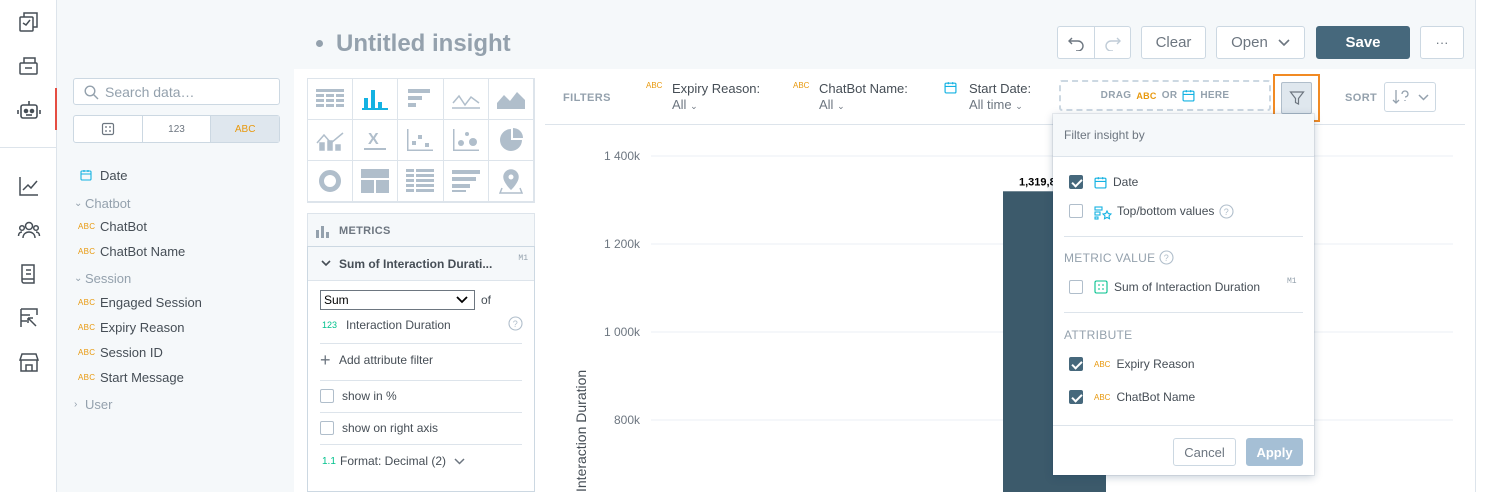 The width and height of the screenshot is (1494, 492). Describe the element at coordinates (93, 404) in the screenshot. I see `catalog-group-user: › User` at that location.